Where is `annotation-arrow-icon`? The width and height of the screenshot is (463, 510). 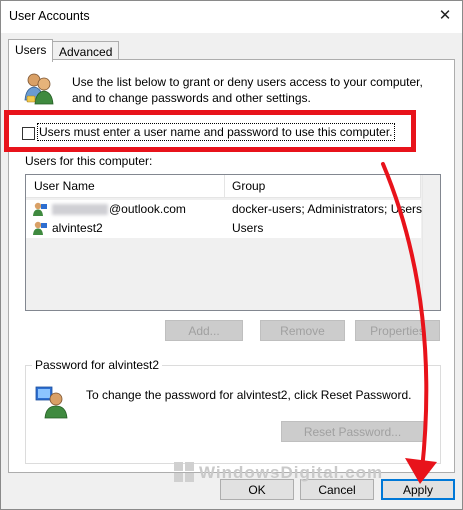
annotation-arrow-icon is located at coordinates (409, 323).